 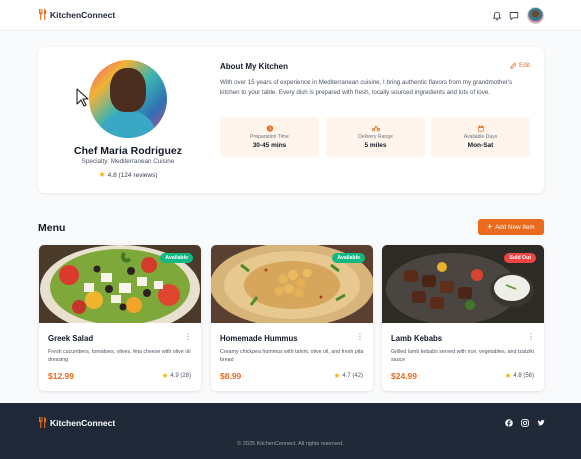 I want to click on footer-brand: KitchenConnect, so click(x=76, y=422).